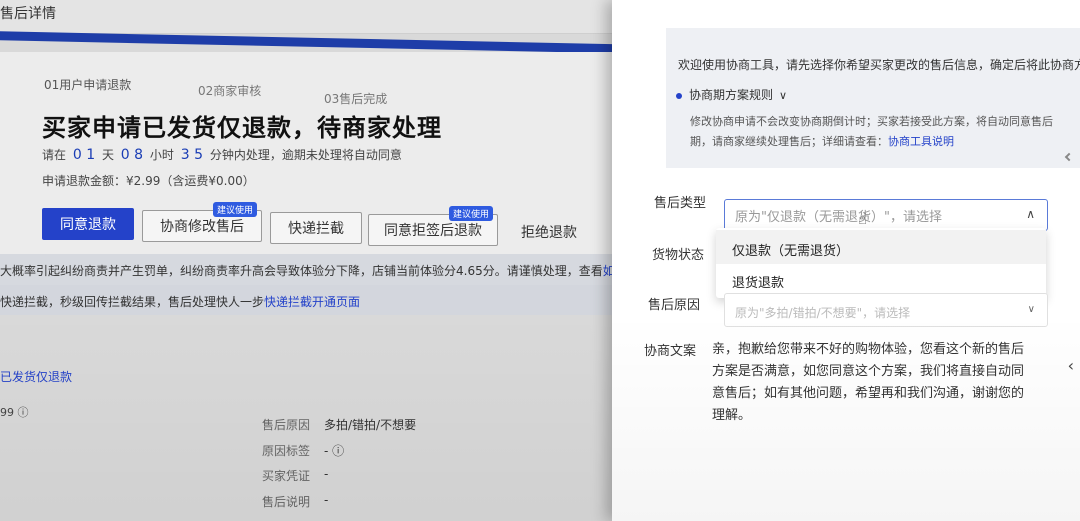 The height and width of the screenshot is (521, 1080). Describe the element at coordinates (191, 155) in the screenshot. I see `countdown-minutes: 3 5` at that location.